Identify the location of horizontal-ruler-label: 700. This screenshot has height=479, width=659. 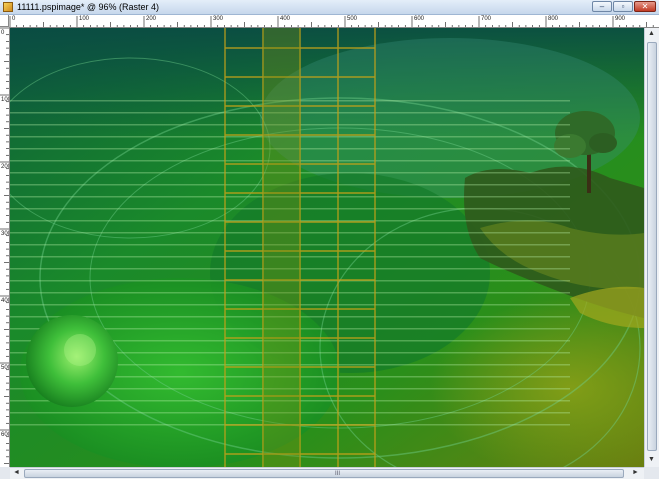
(486, 19).